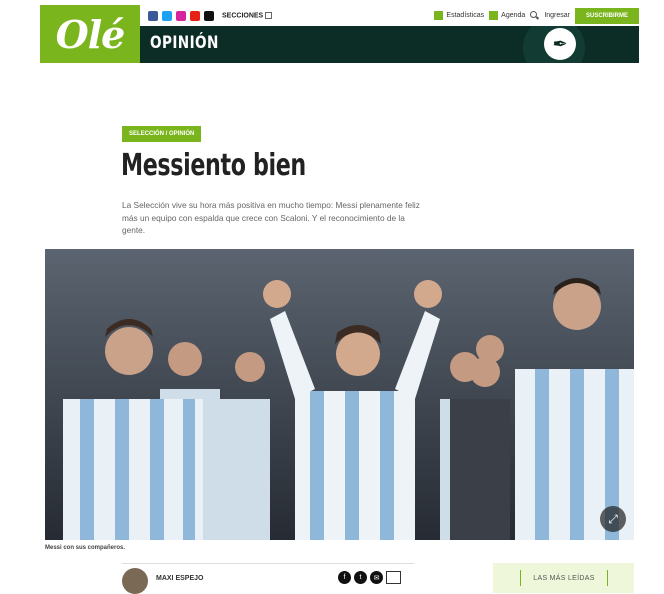 The width and height of the screenshot is (664, 594). What do you see at coordinates (360, 577) in the screenshot?
I see `twitter-share-icon: t` at bounding box center [360, 577].